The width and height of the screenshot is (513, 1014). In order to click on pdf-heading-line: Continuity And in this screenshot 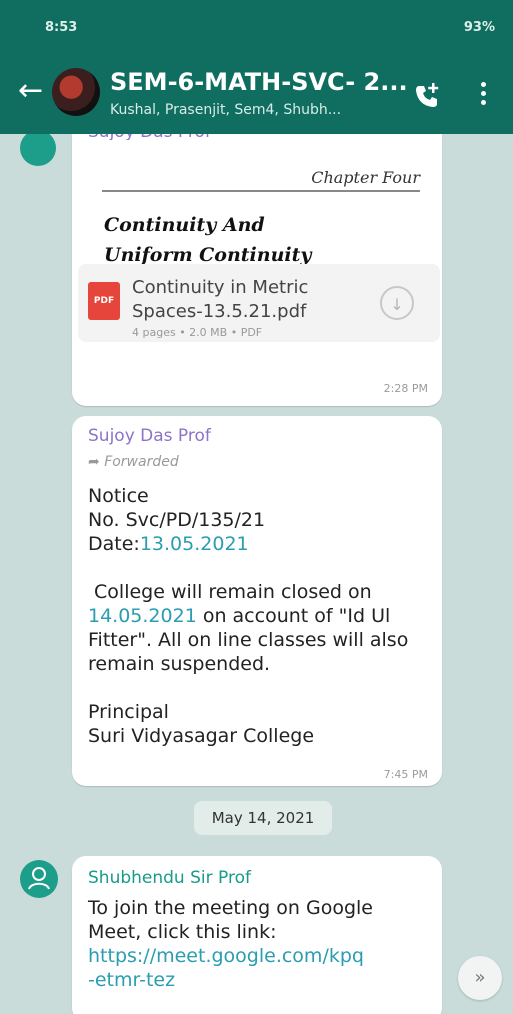, I will do `click(184, 225)`.